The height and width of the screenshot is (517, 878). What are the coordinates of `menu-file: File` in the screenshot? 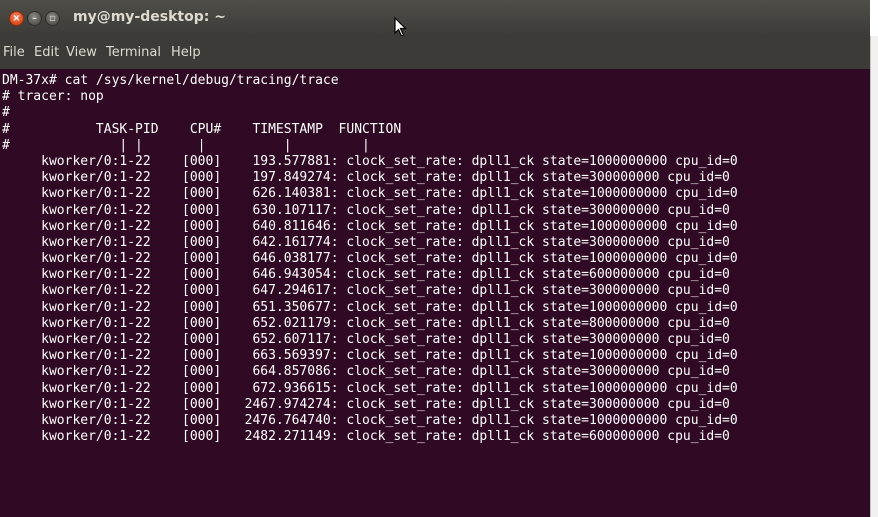 It's located at (14, 52).